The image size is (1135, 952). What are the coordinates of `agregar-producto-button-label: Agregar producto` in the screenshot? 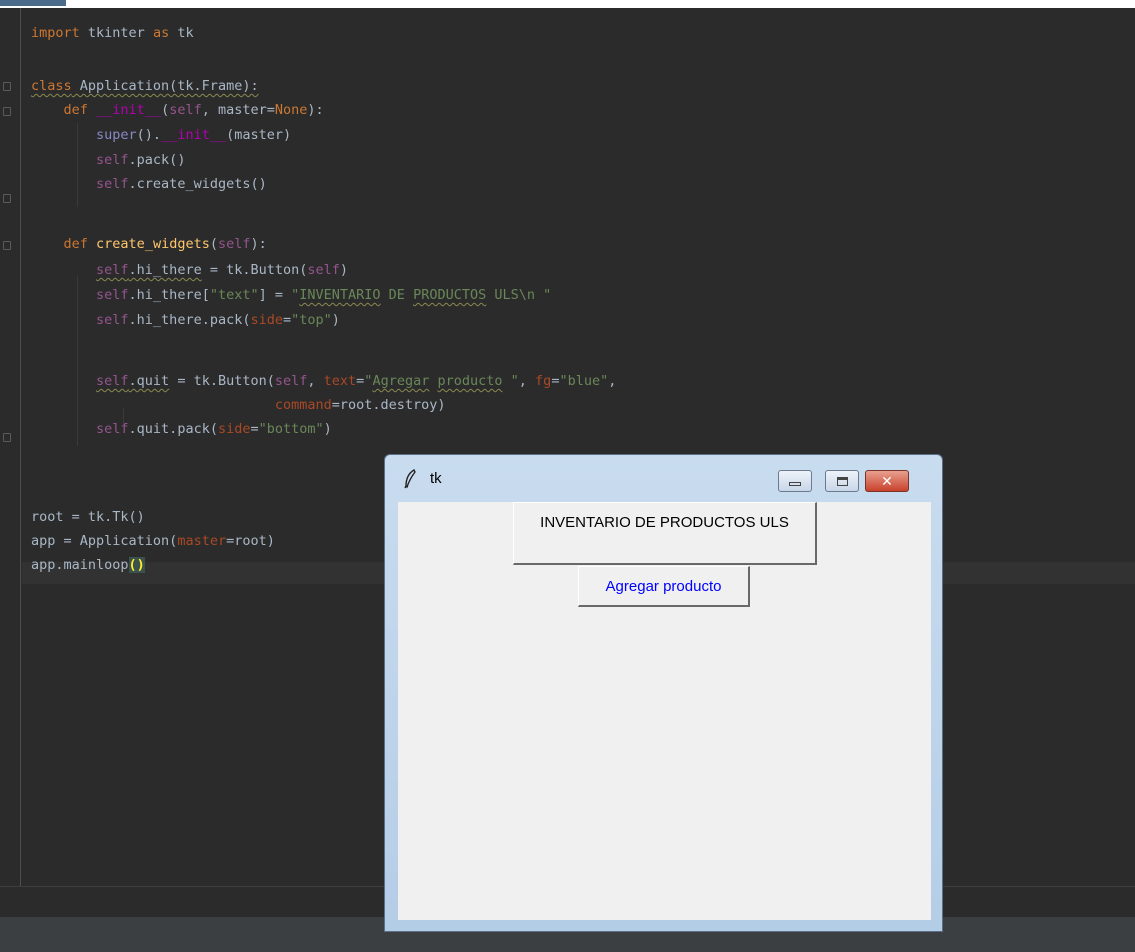 It's located at (663, 586).